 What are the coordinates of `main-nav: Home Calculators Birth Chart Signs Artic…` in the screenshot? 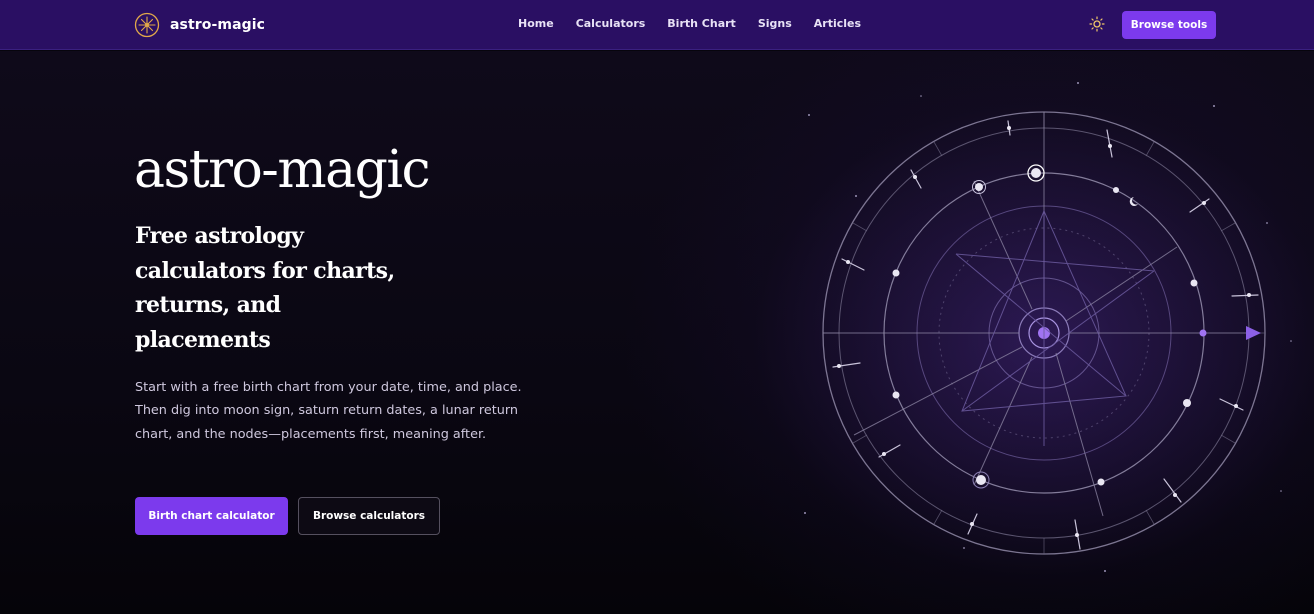 It's located at (700, 23).